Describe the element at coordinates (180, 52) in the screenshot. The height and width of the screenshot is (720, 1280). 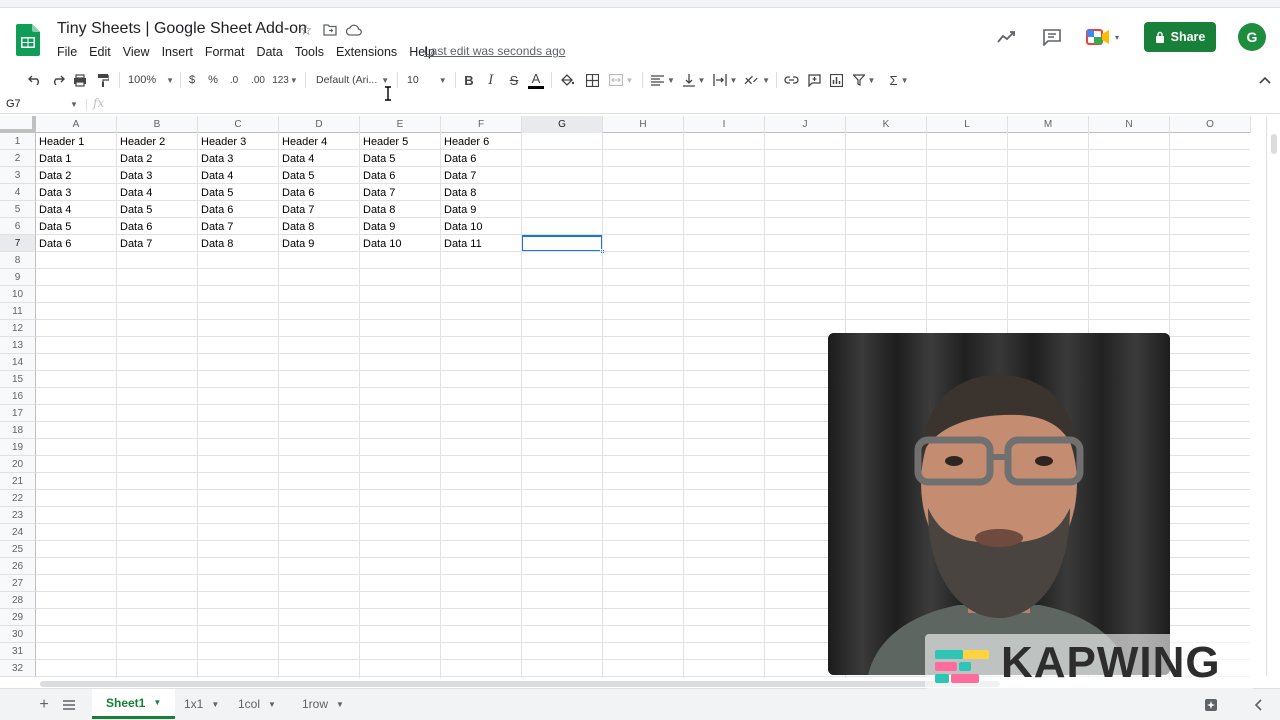
I see `menu-insert: Insert` at that location.